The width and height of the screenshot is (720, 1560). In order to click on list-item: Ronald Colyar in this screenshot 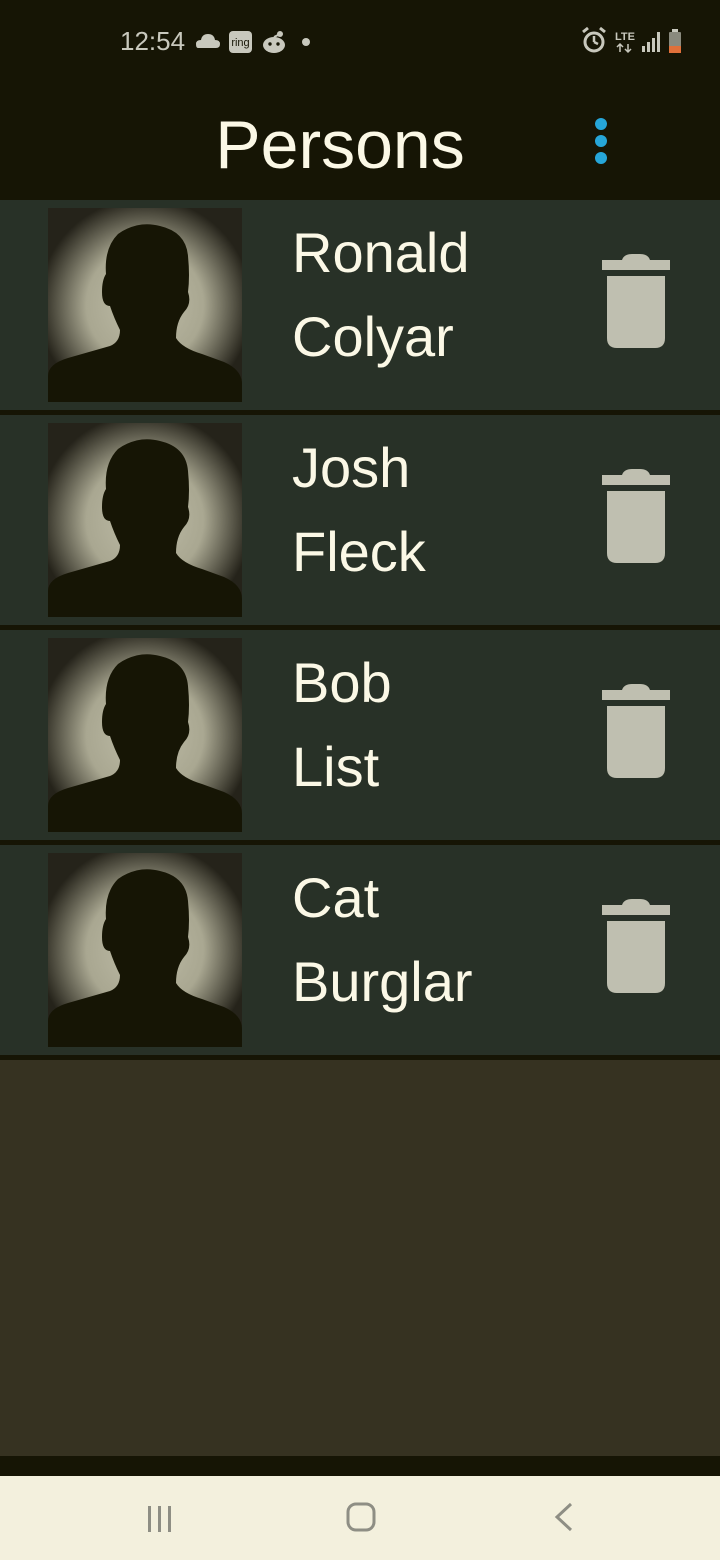, I will do `click(360, 307)`.